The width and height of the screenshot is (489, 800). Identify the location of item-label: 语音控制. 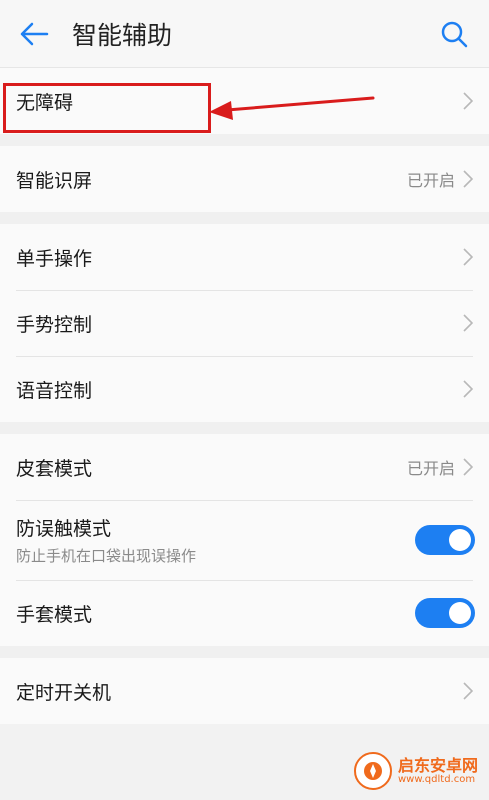
(54, 390).